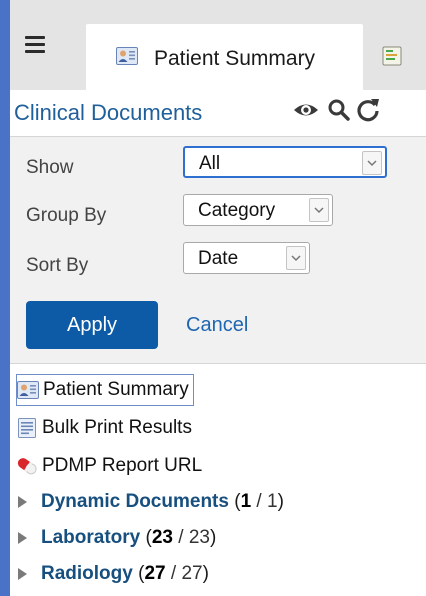 The image size is (426, 596). What do you see at coordinates (339, 110) in the screenshot?
I see `search-icon` at bounding box center [339, 110].